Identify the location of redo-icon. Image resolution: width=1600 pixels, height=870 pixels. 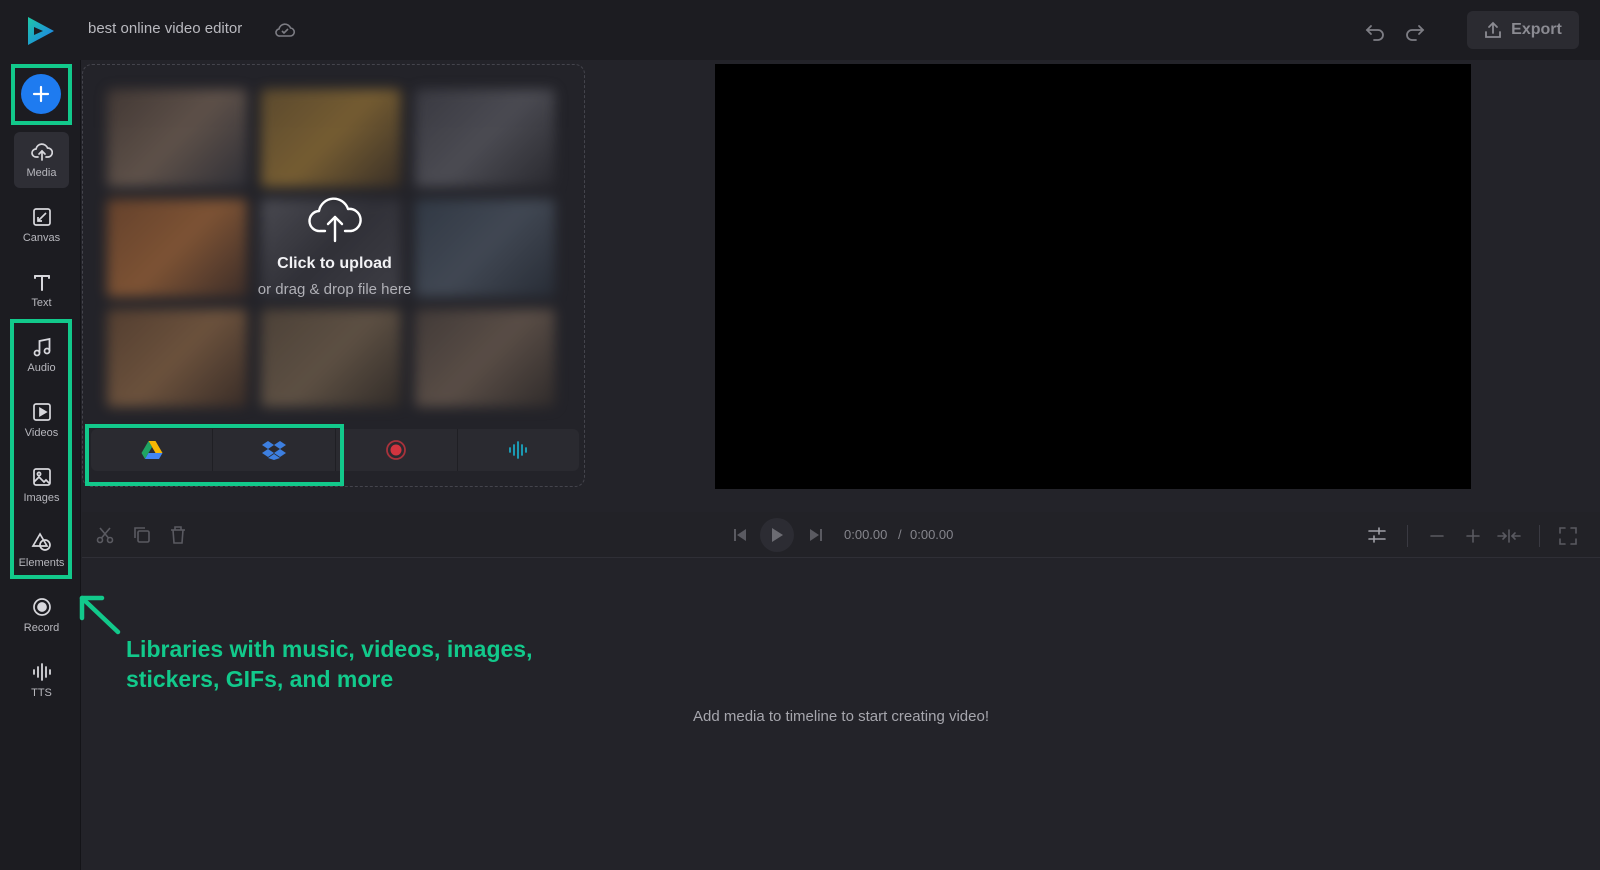
(1415, 31).